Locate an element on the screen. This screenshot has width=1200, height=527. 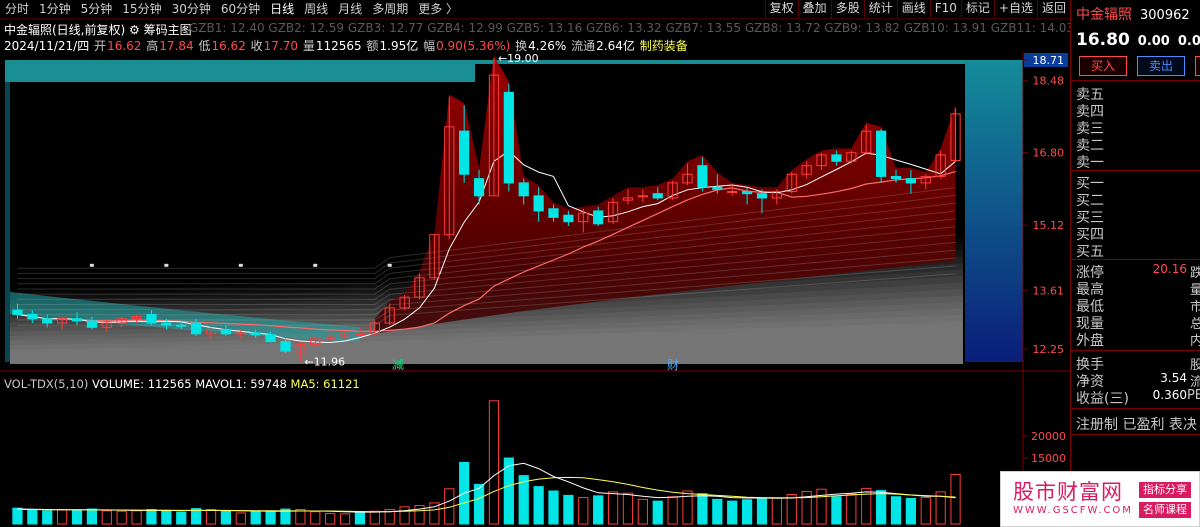
back-button: 返回 is located at coordinates (1053, 9).